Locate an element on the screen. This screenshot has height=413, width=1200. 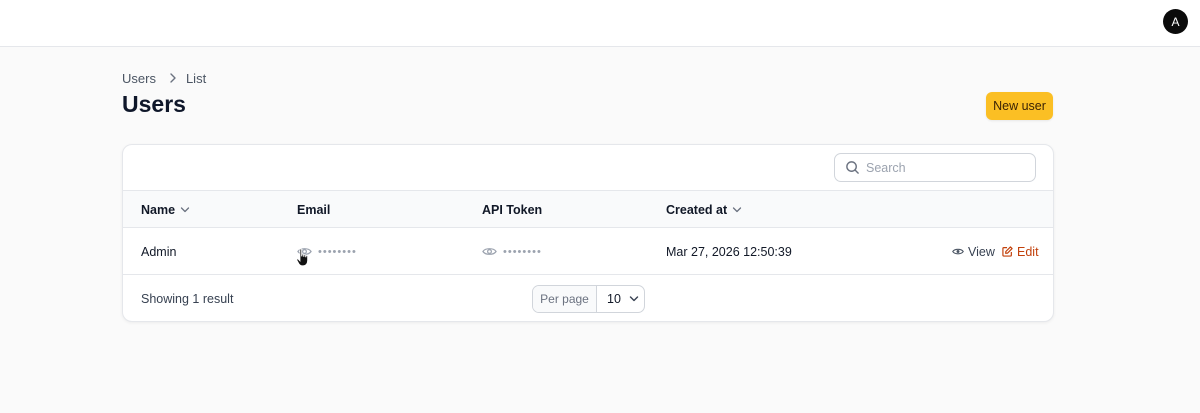
per-page-value: 10 is located at coordinates (614, 299).